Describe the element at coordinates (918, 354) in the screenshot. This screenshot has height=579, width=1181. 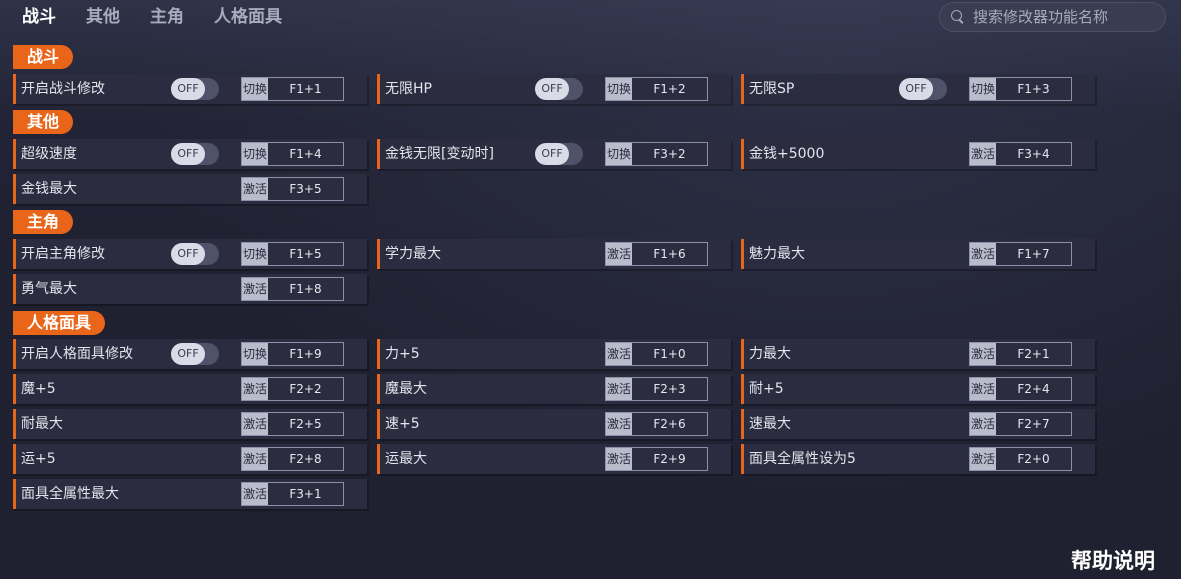
I see `cheat-row: 力最大 激活 F2+1` at that location.